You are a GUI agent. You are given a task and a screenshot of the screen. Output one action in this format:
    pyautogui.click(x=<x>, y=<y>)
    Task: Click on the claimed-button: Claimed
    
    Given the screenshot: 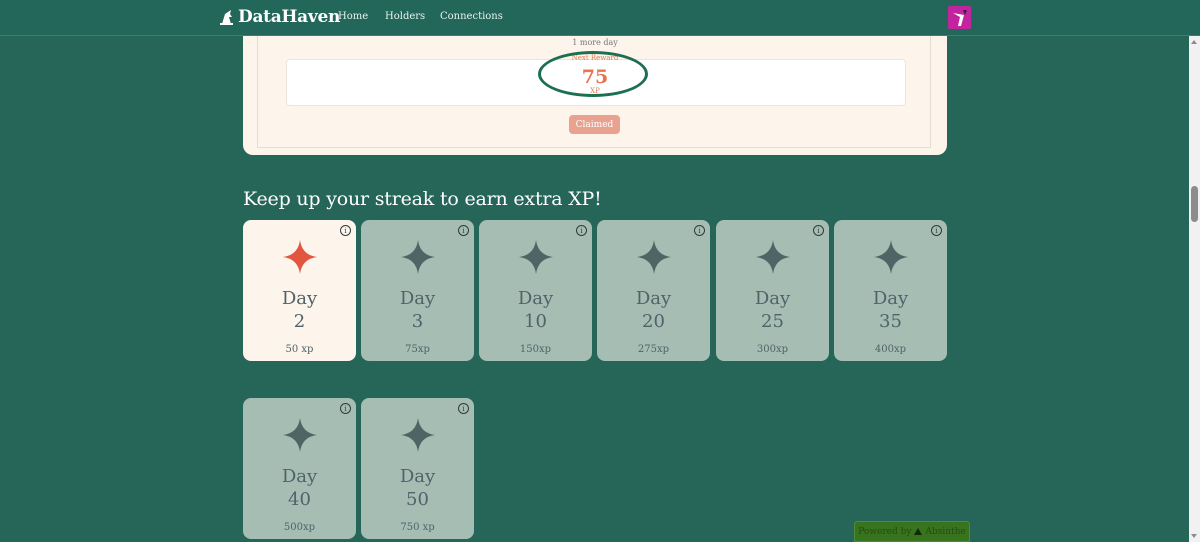 What is the action you would take?
    pyautogui.click(x=594, y=124)
    